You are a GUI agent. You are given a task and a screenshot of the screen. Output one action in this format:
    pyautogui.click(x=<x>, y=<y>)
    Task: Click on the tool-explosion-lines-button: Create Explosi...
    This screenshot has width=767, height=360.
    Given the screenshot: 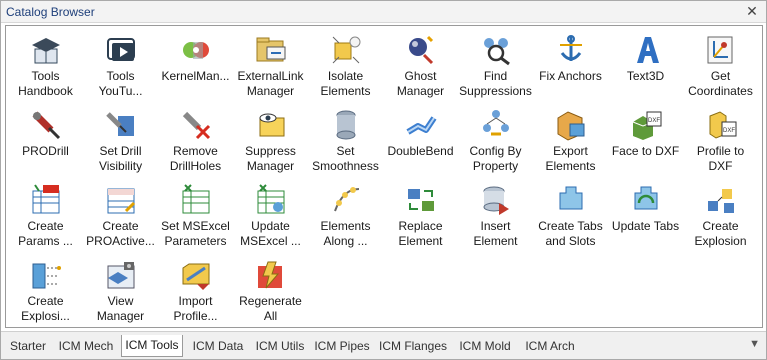 What is the action you would take?
    pyautogui.click(x=45, y=291)
    